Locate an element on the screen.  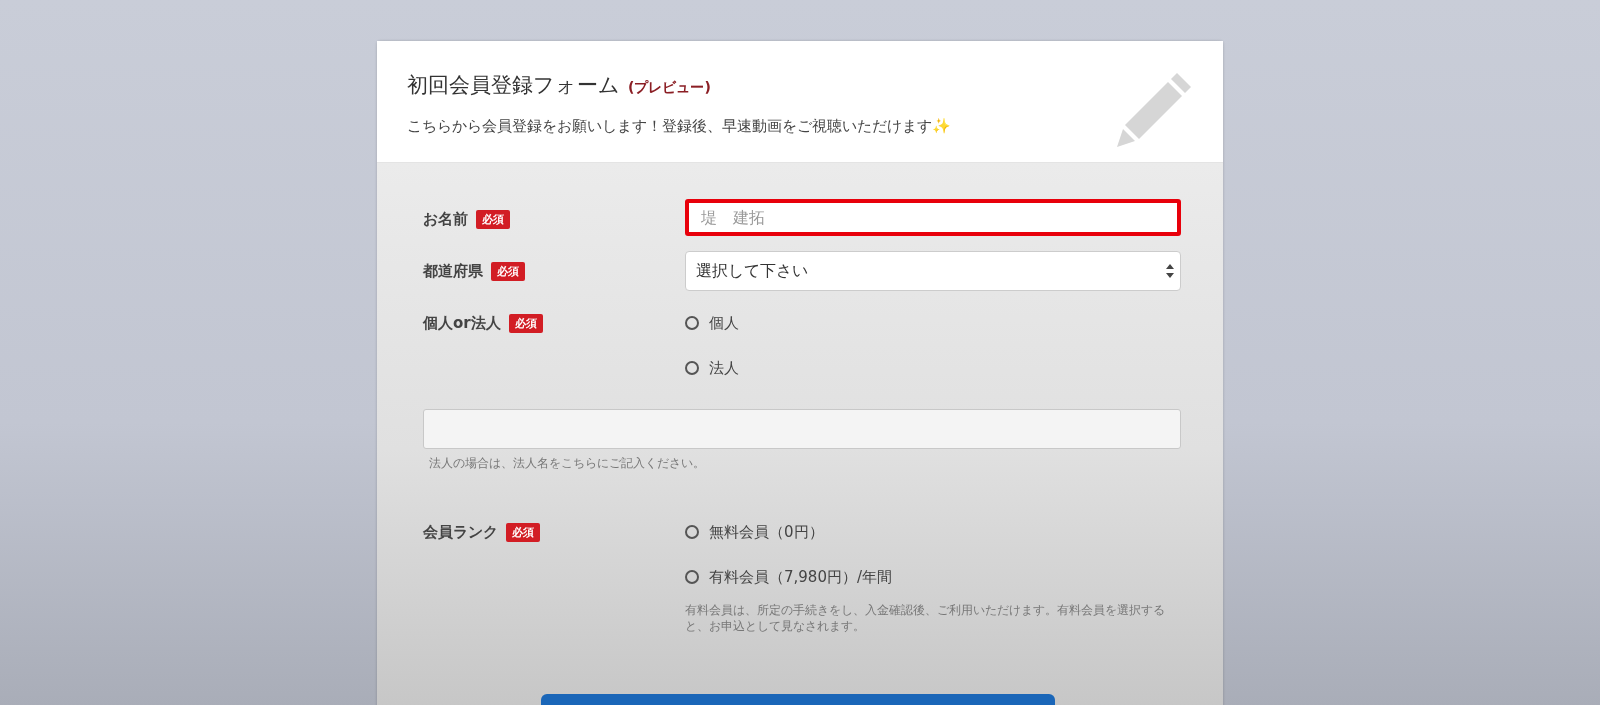
company-name-input is located at coordinates (802, 429).